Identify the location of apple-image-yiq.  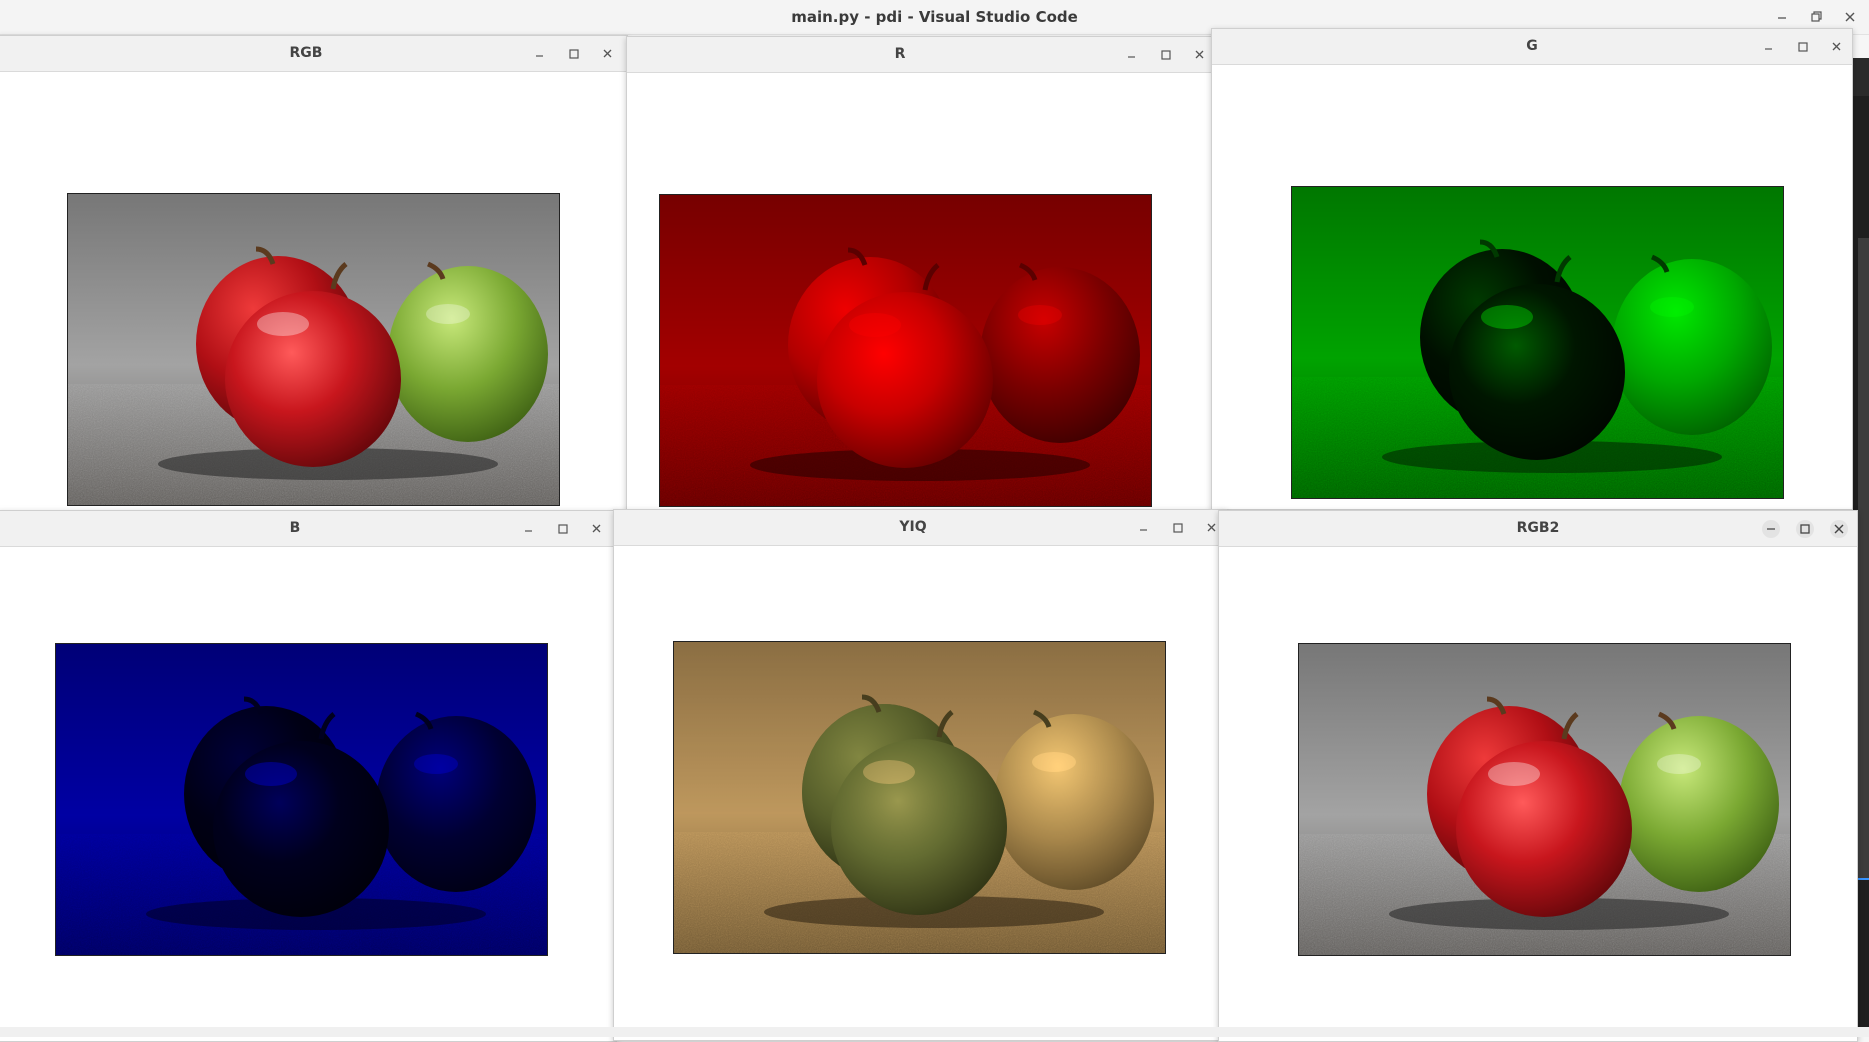
(919, 797).